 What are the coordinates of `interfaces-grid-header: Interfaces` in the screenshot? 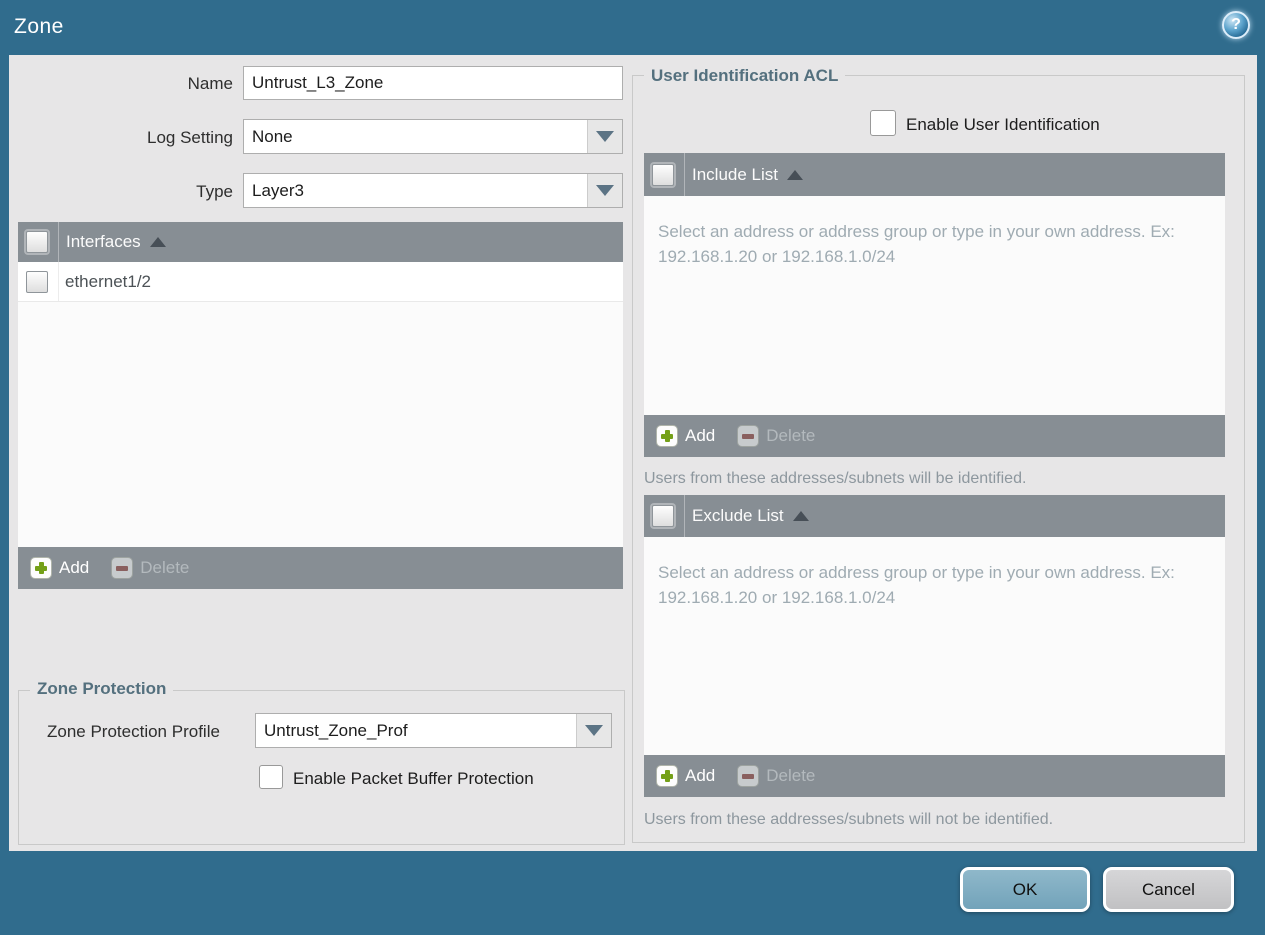 It's located at (320, 242).